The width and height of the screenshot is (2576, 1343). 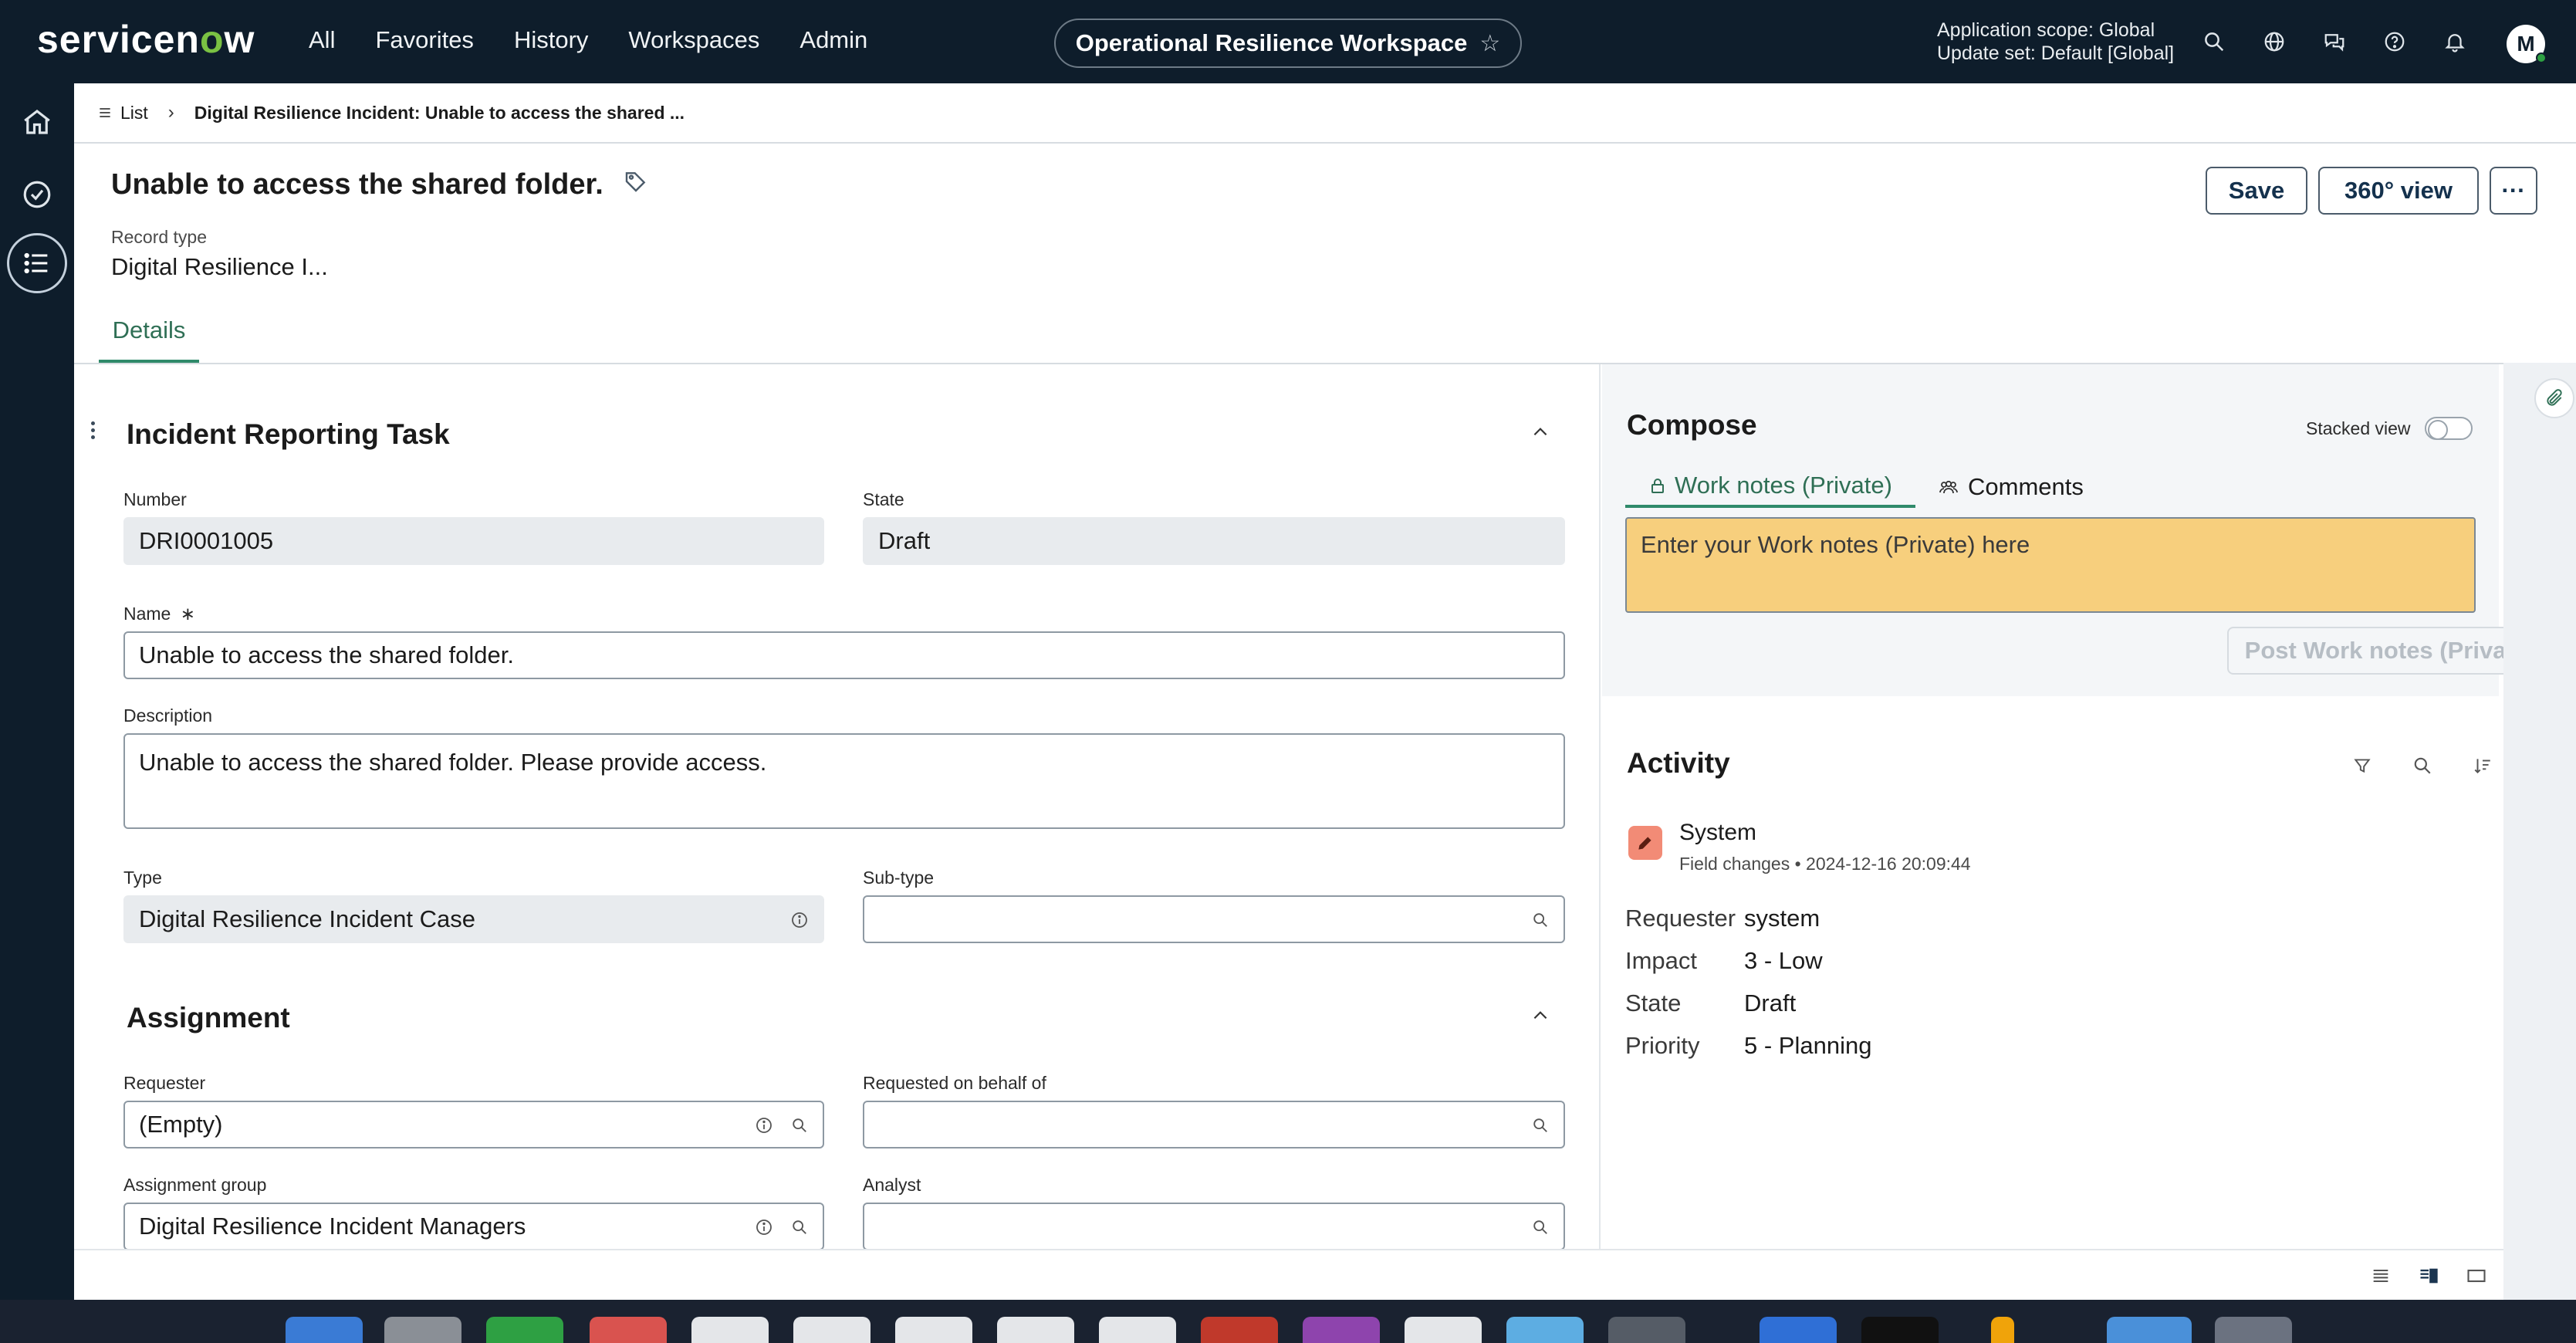 What do you see at coordinates (2026, 486) in the screenshot?
I see `tab-comments-label: Comments` at bounding box center [2026, 486].